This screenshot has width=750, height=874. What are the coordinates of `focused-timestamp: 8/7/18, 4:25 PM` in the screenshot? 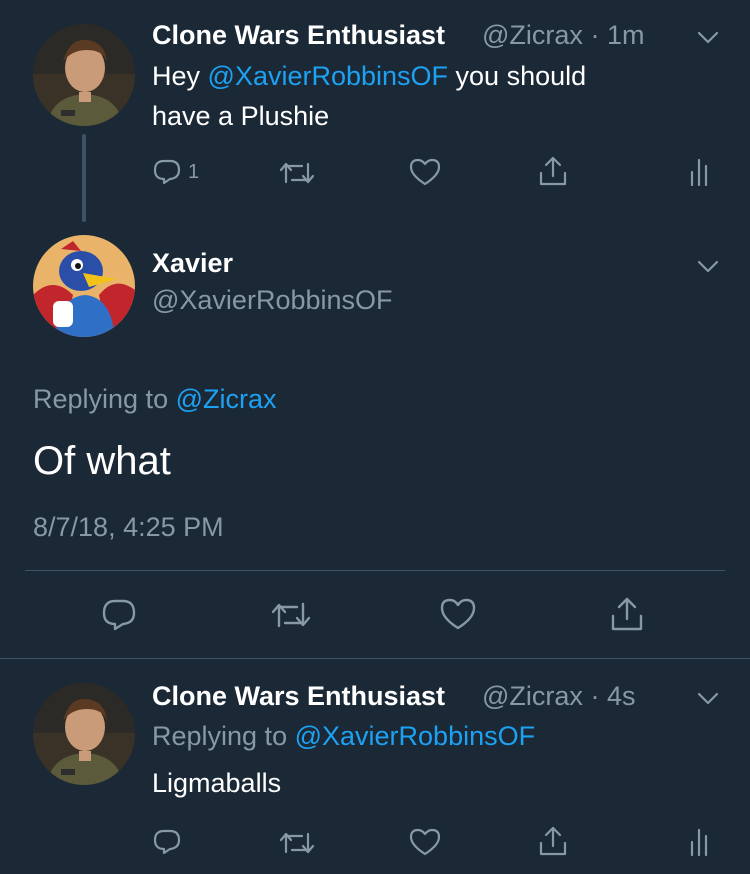 It's located at (128, 527).